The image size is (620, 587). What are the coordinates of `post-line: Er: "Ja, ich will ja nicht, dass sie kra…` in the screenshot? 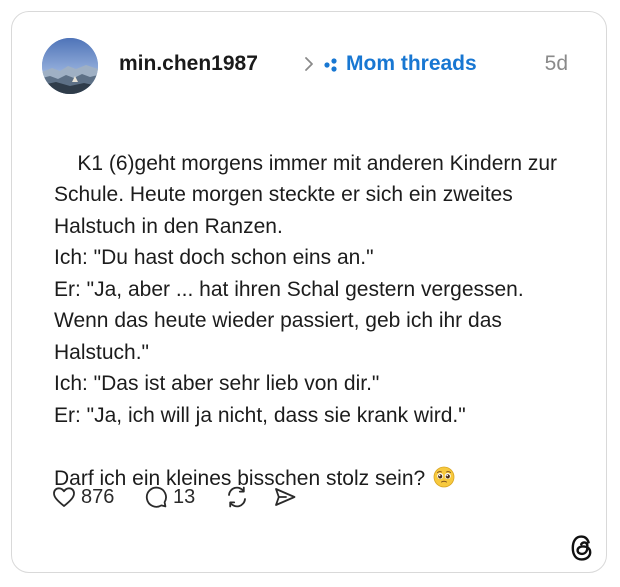 It's located at (260, 415).